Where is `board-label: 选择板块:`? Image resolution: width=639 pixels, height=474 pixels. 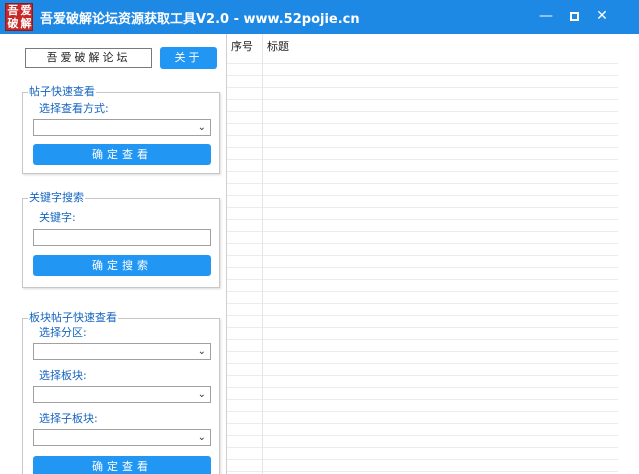
board-label: 选择板块: is located at coordinates (63, 375).